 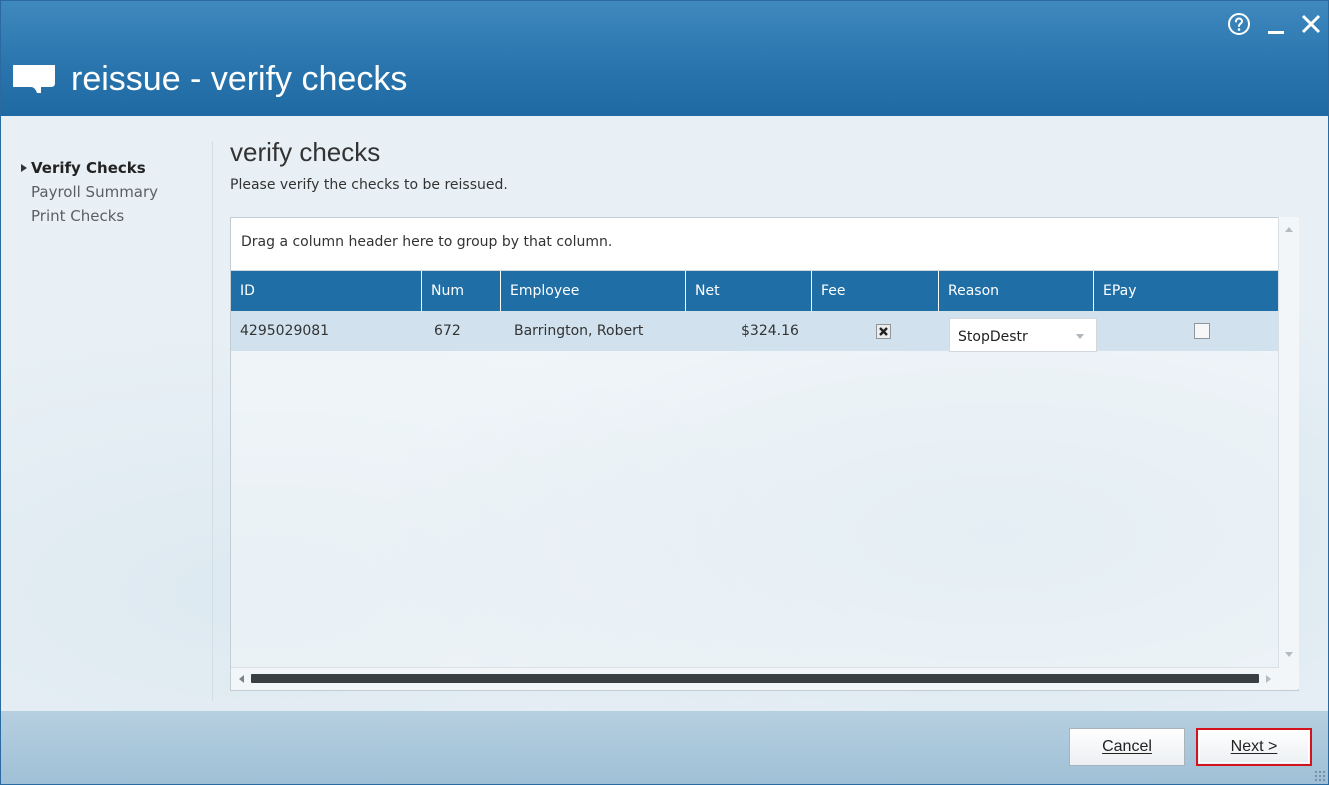 What do you see at coordinates (664, 58) in the screenshot?
I see `title-bar: reissue - verify checks` at bounding box center [664, 58].